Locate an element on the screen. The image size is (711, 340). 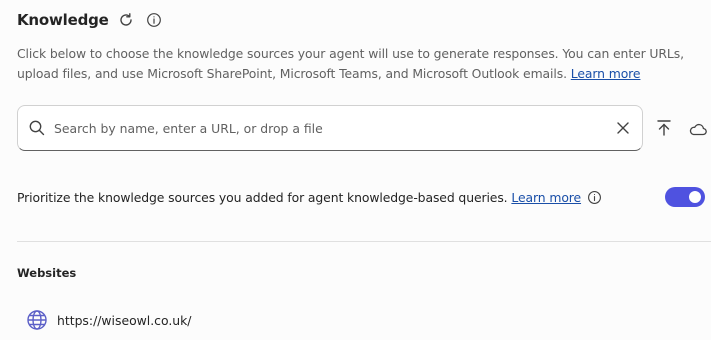
knowledge-header: Knowledge is located at coordinates (91, 20).